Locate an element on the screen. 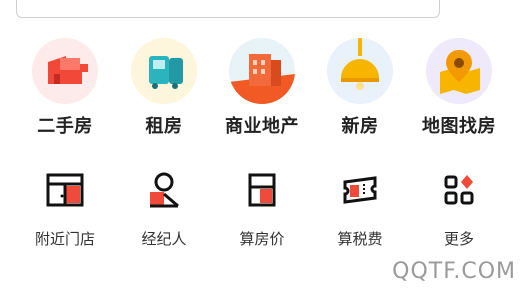 This screenshot has height=288, width=524. service-commercial-estate: 商业地产 is located at coordinates (262, 88).